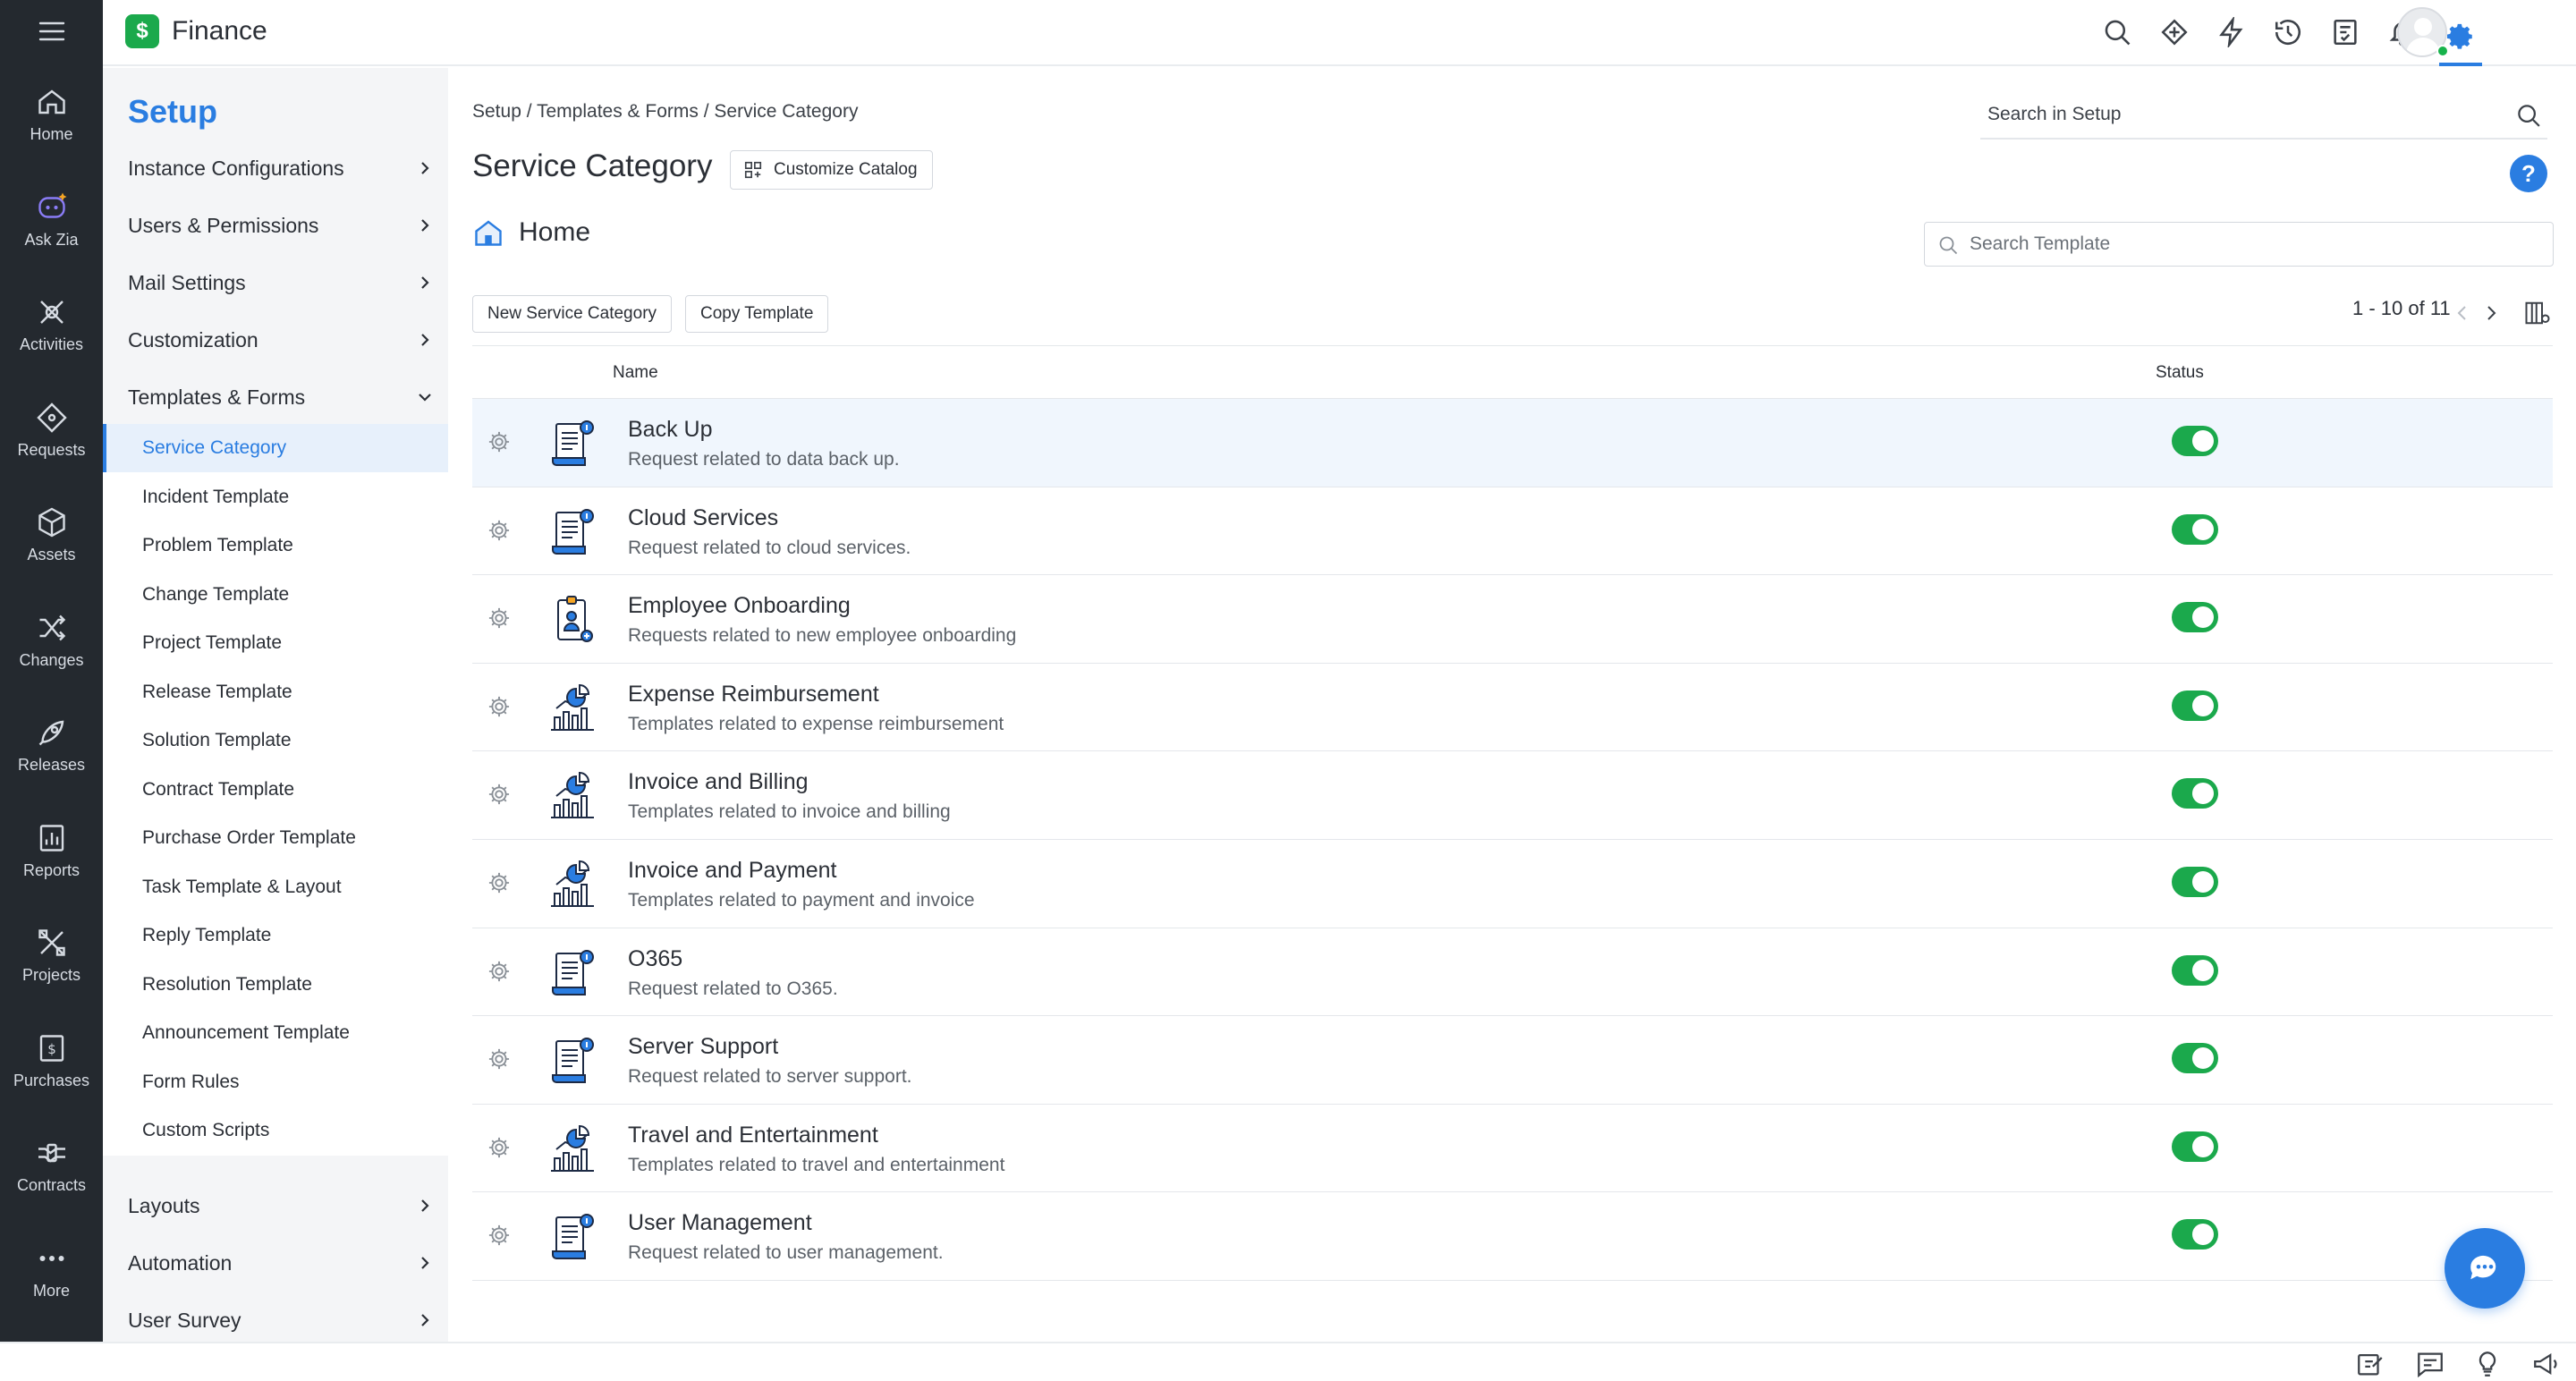  Describe the element at coordinates (2174, 32) in the screenshot. I see `quick-actions-button` at that location.